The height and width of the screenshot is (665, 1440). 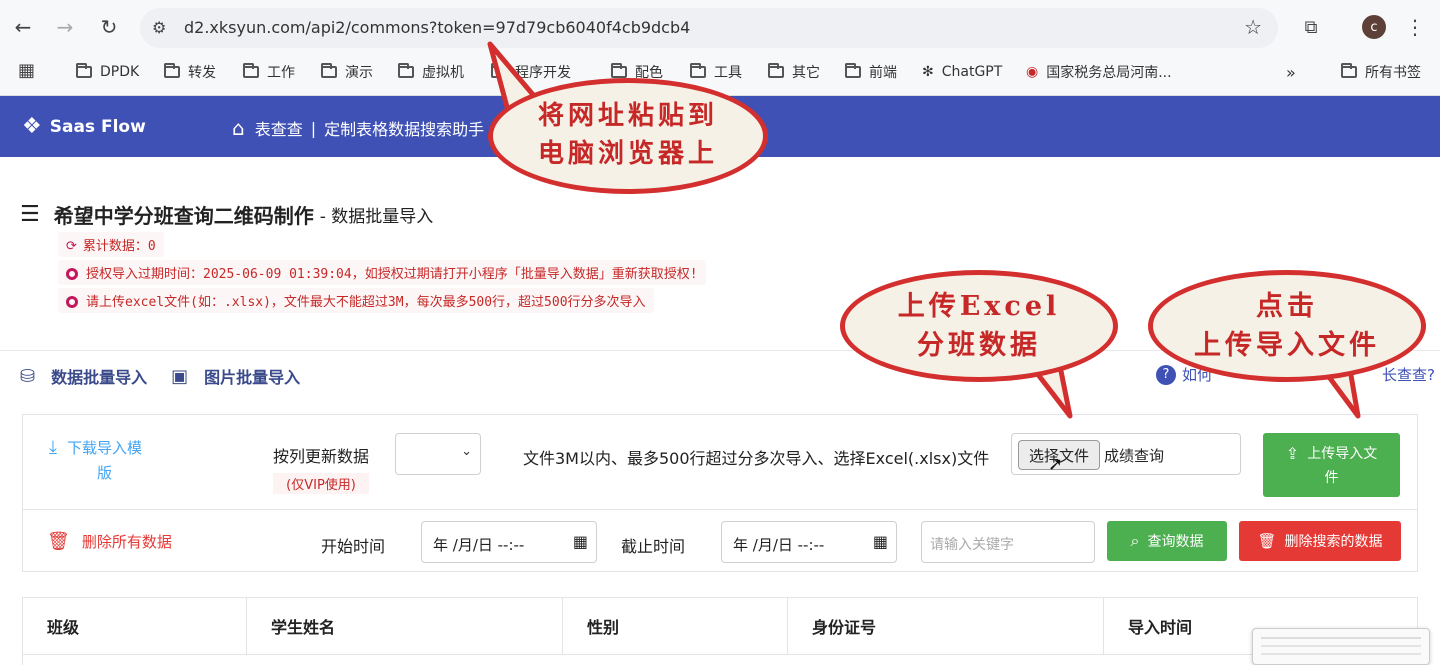 I want to click on file-input: 选择文件 成绩查询 ➚, so click(x=1126, y=454).